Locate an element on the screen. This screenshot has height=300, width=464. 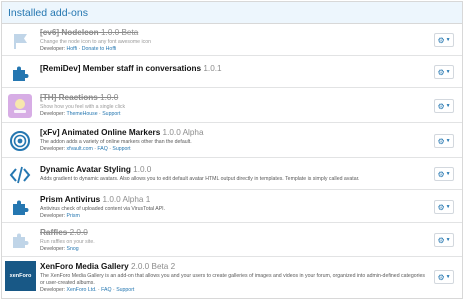
developer-link: Prism is located at coordinates (73, 216).